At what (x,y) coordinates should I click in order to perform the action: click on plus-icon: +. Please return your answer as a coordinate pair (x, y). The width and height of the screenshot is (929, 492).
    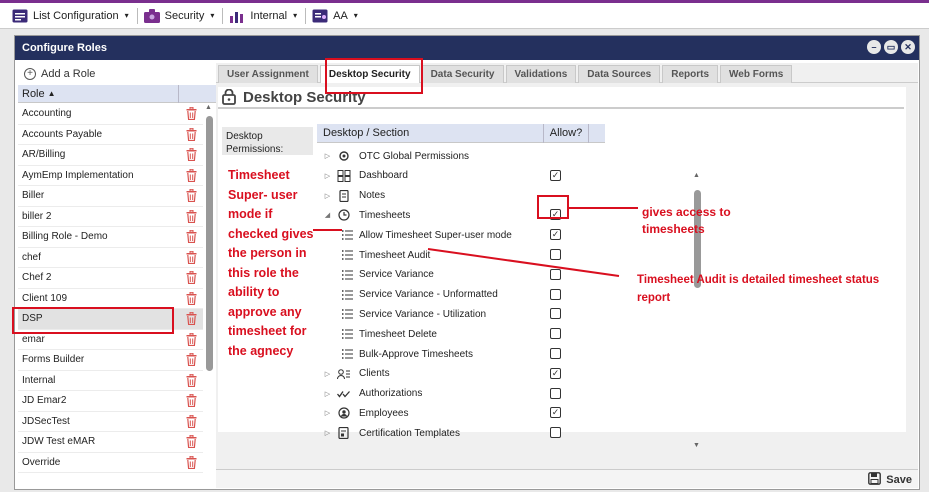
    Looking at the image, I should click on (30, 74).